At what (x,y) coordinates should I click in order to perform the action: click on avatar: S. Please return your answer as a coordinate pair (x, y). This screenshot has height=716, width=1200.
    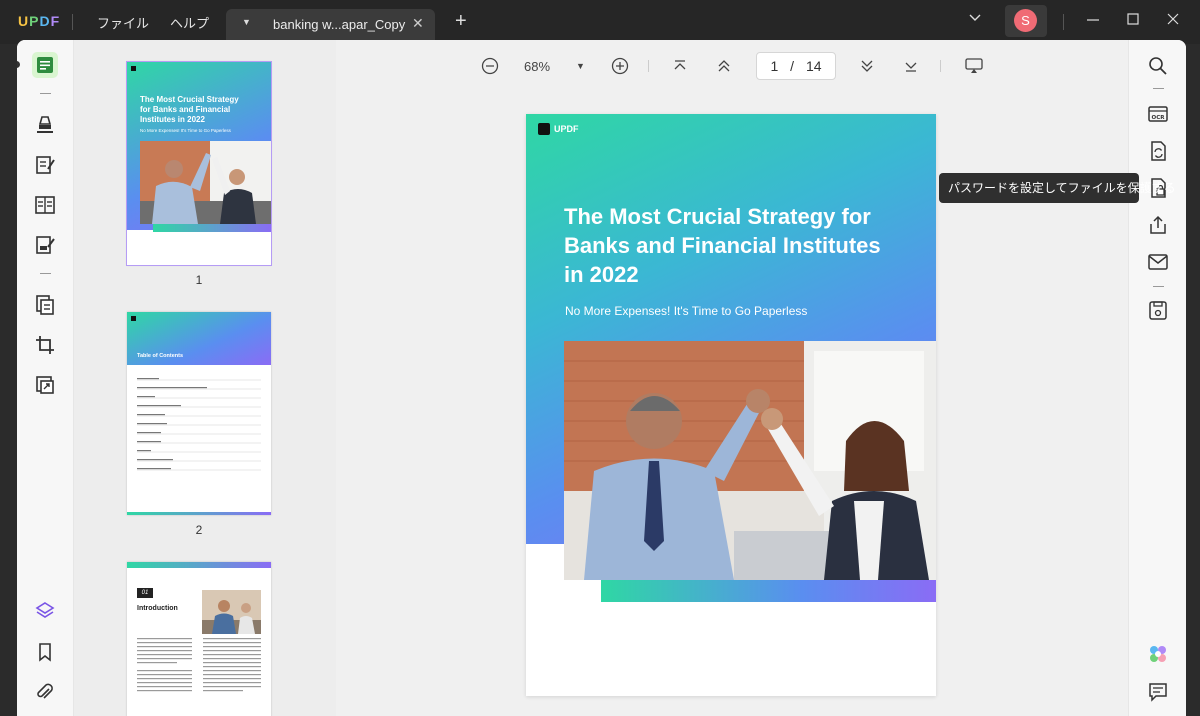
    Looking at the image, I should click on (1025, 20).